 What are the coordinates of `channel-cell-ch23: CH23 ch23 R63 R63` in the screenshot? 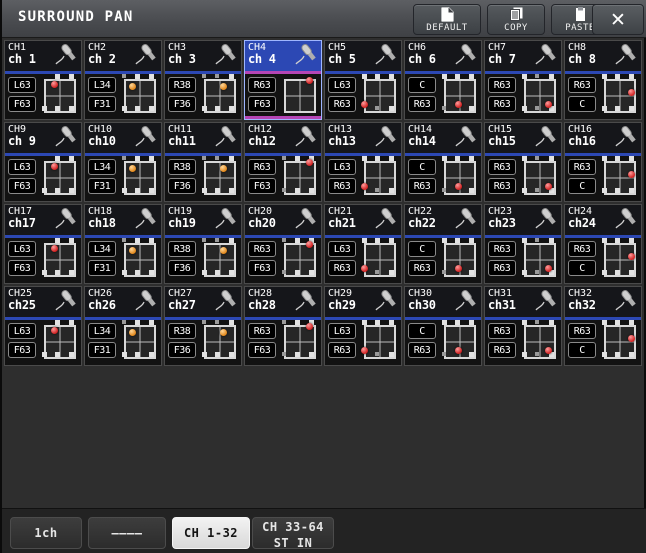 It's located at (523, 244).